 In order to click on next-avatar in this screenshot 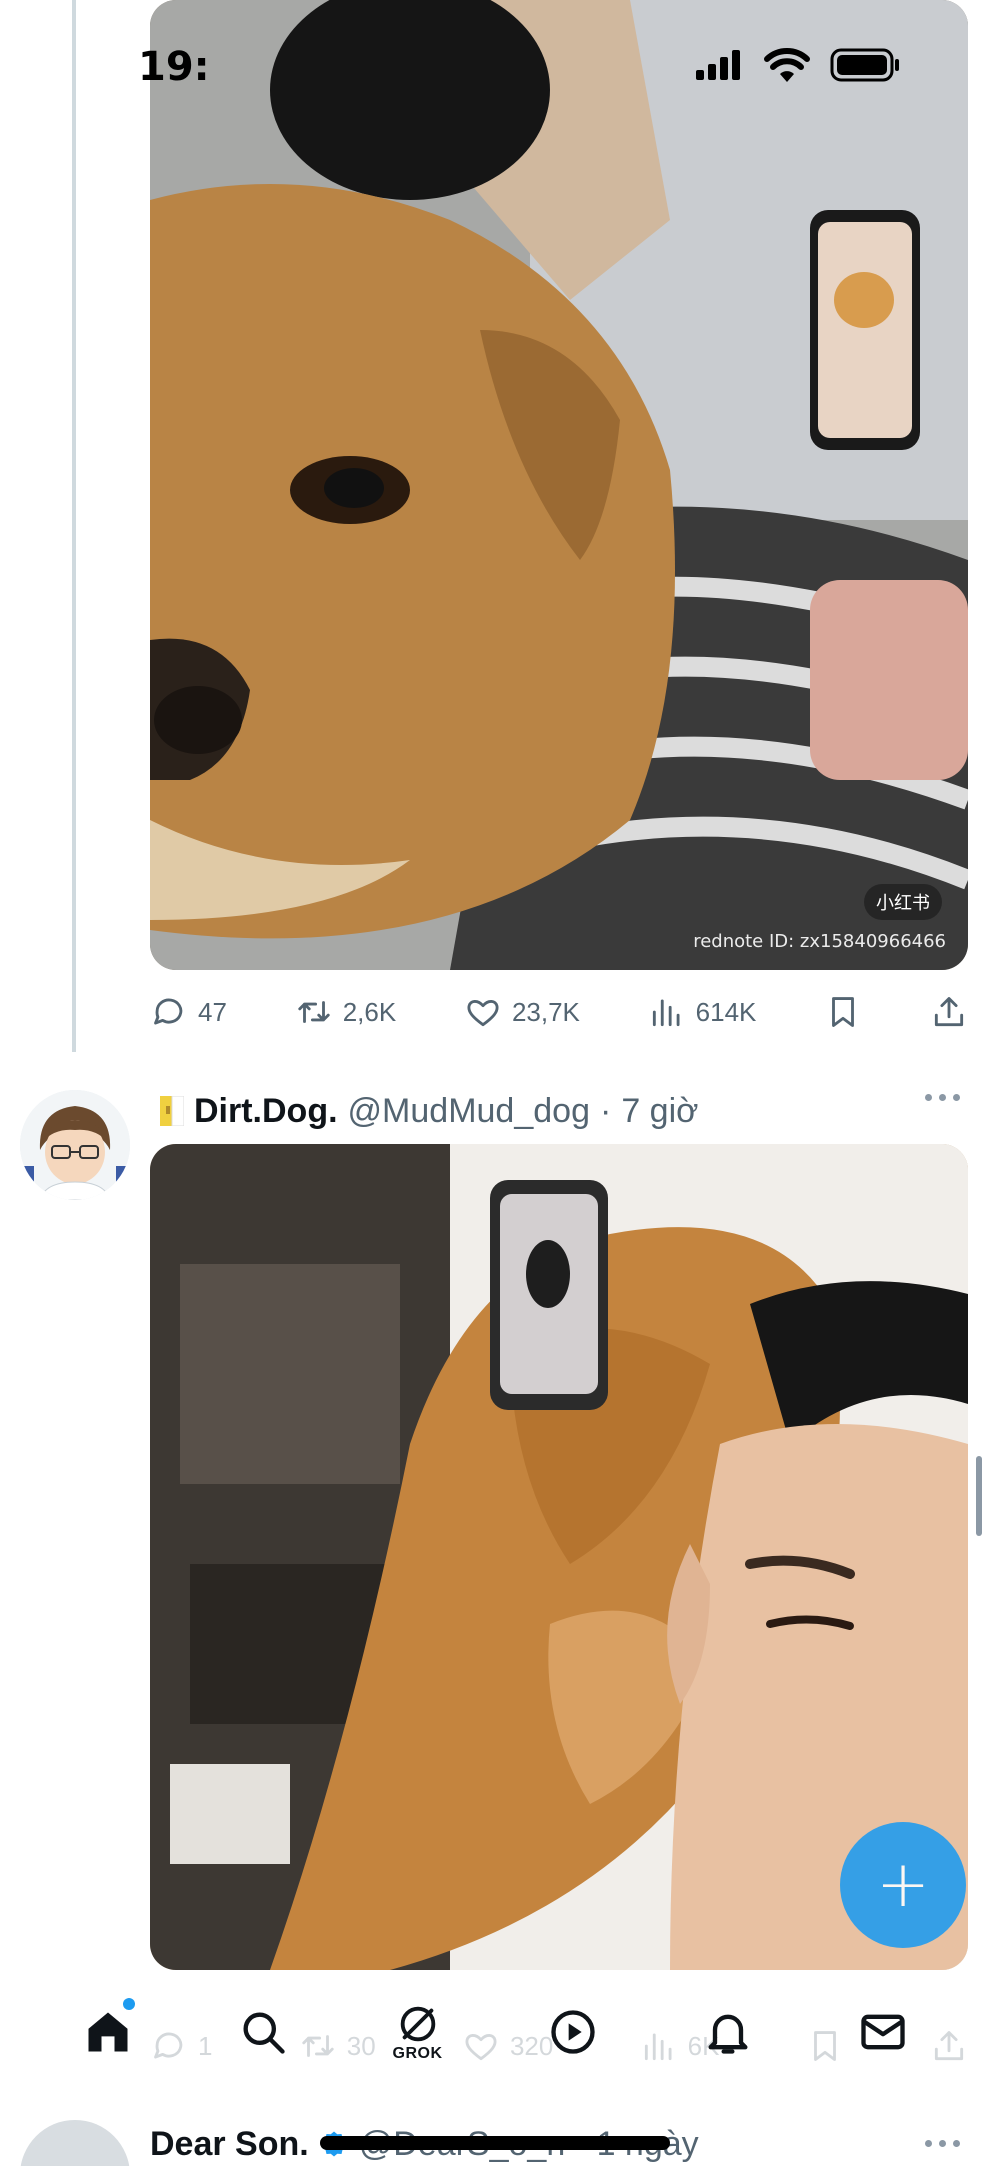, I will do `click(75, 2143)`.